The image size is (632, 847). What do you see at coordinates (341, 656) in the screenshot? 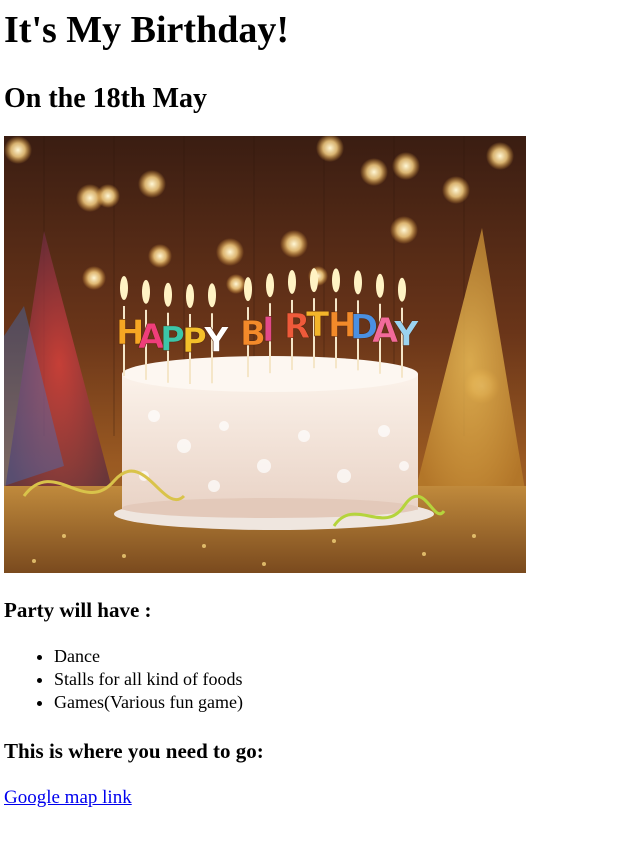
I see `list-item: Dance` at bounding box center [341, 656].